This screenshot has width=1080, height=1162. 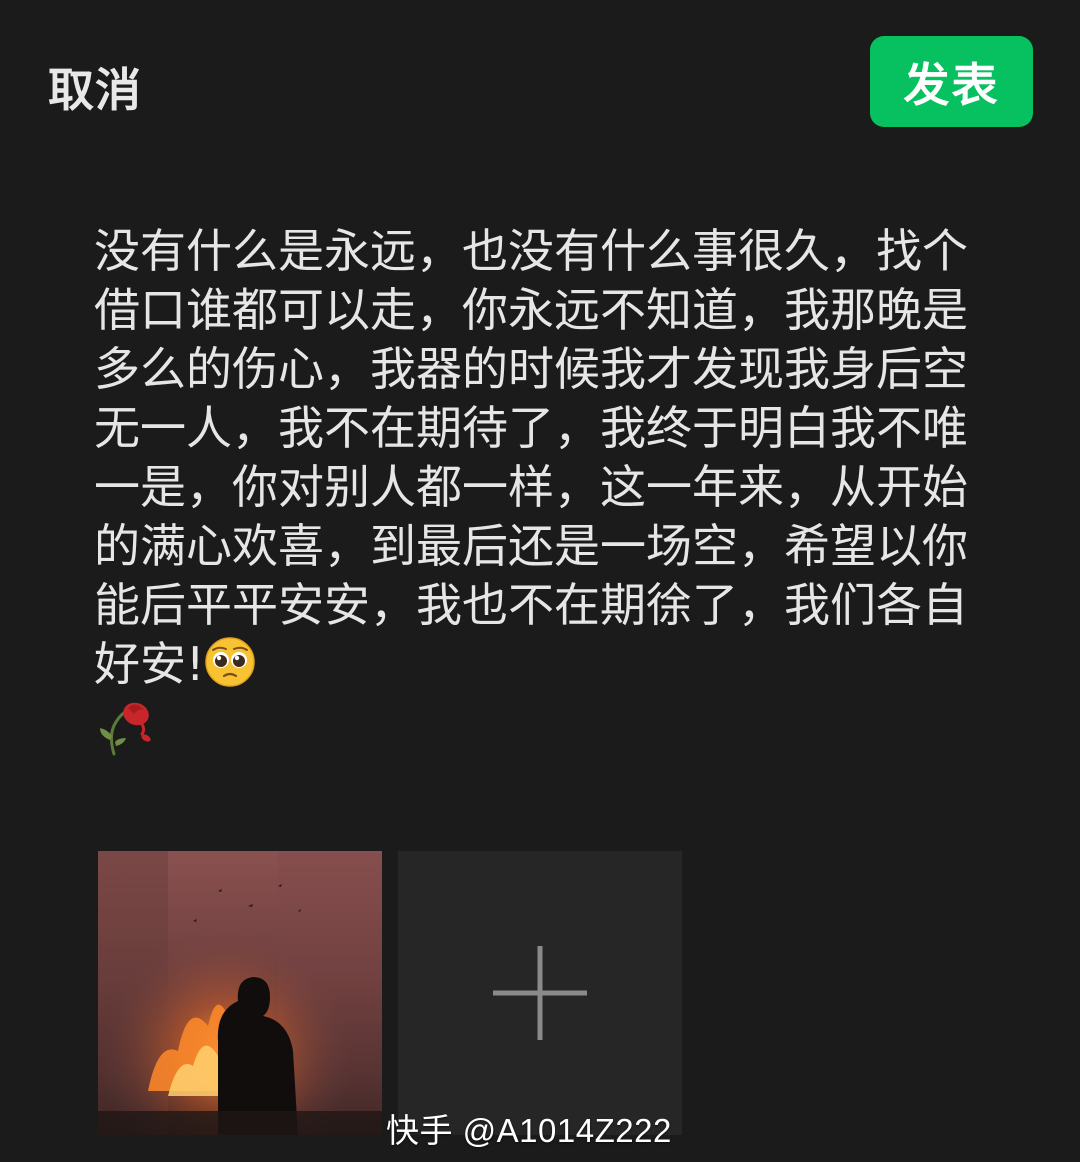 I want to click on post-button-label: 发表, so click(x=951, y=84).